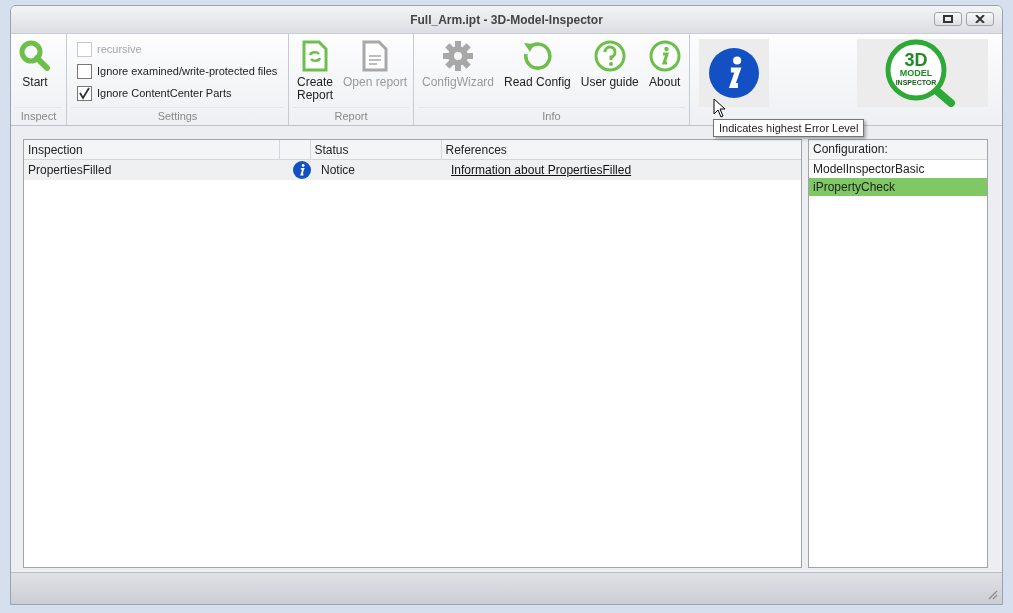 This screenshot has width=1013, height=613. Describe the element at coordinates (719, 108) in the screenshot. I see `mouse-pointer-icon` at that location.